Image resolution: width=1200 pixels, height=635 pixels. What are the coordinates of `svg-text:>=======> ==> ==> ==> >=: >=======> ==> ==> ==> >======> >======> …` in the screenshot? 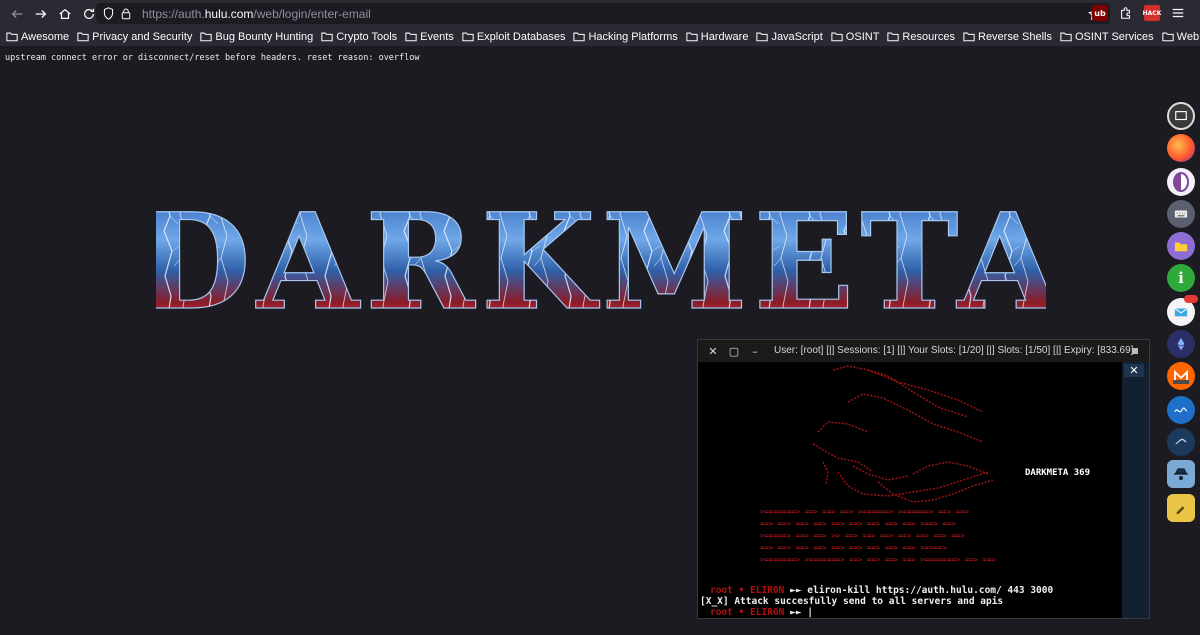 It's located at (865, 511).